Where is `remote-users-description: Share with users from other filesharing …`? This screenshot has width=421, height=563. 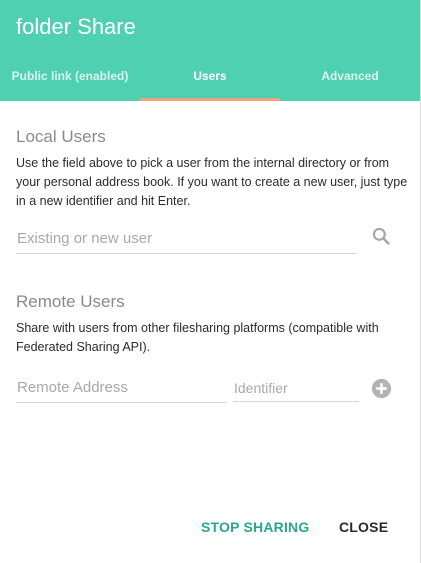 remote-users-description: Share with users from other filesharing … is located at coordinates (197, 337).